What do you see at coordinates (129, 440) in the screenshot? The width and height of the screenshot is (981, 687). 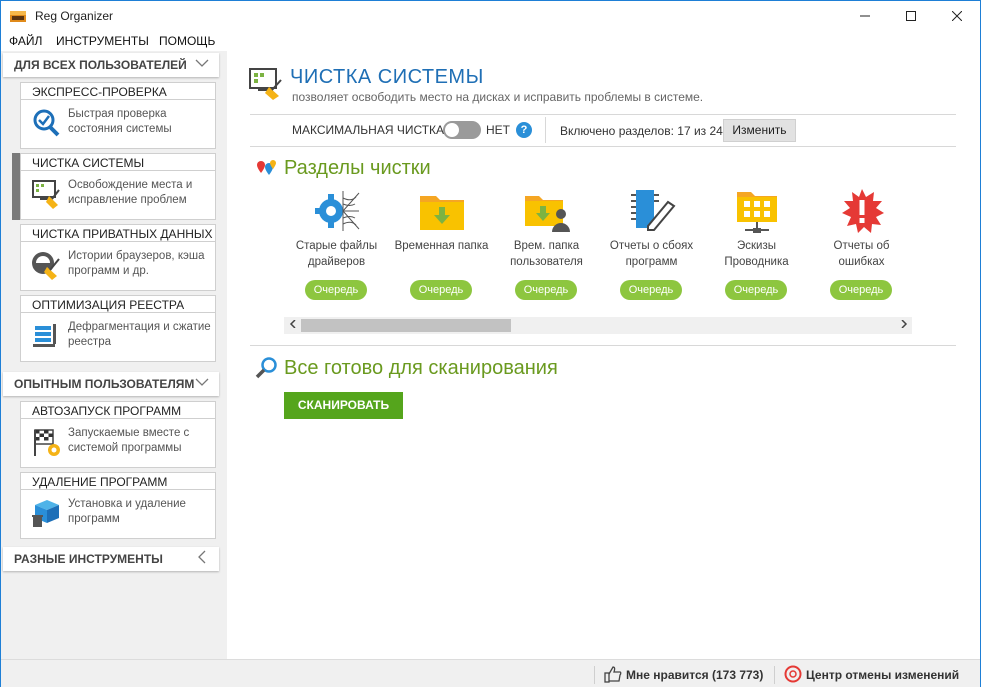 I see `card-description: Запускаемые вместе с системой программы` at bounding box center [129, 440].